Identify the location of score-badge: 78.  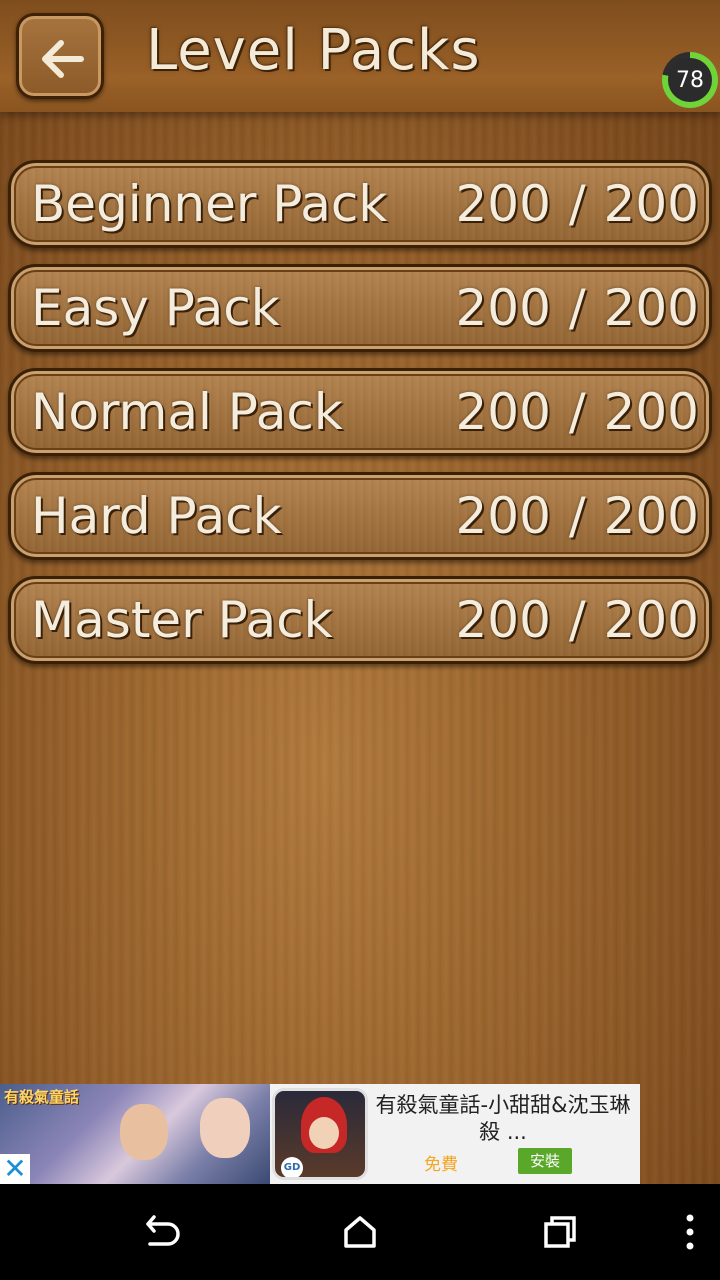
(690, 80).